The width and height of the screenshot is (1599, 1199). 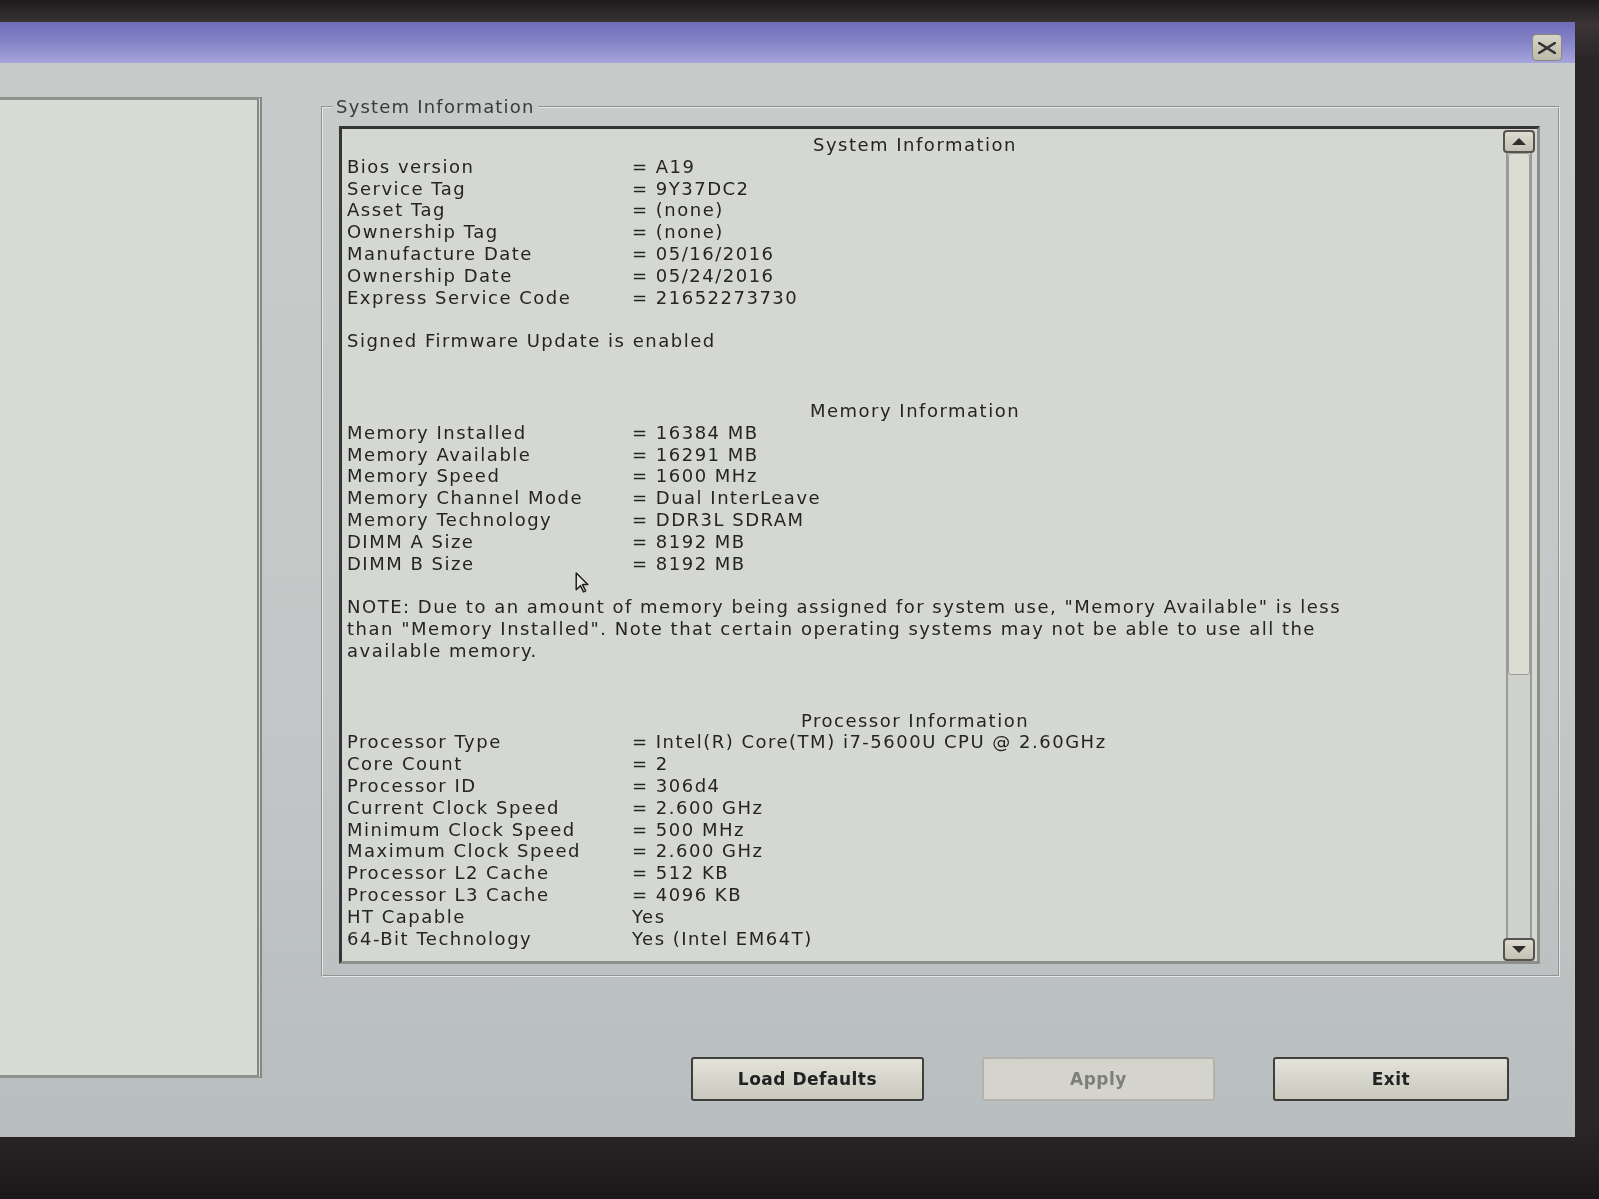 What do you see at coordinates (423, 232) in the screenshot?
I see `info-label: Ownership Tag` at bounding box center [423, 232].